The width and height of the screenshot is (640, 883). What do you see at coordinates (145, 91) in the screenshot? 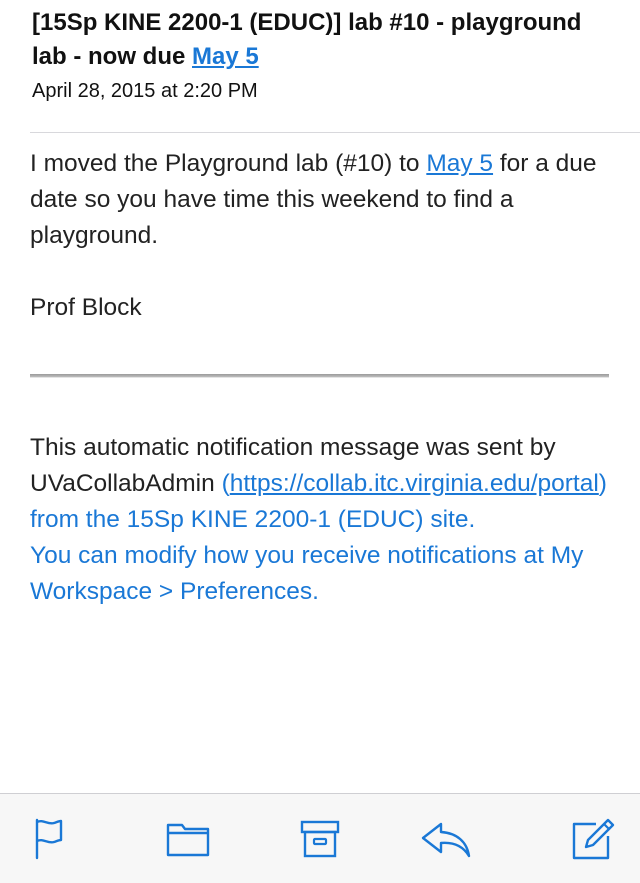
I see `email-date: April 28, 2015 at 2:20 PM` at bounding box center [145, 91].